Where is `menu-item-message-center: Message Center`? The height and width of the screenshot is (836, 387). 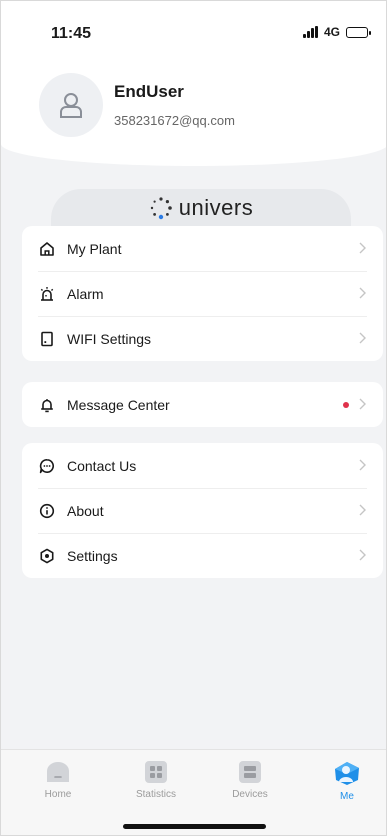
menu-item-message-center: Message Center is located at coordinates (202, 404).